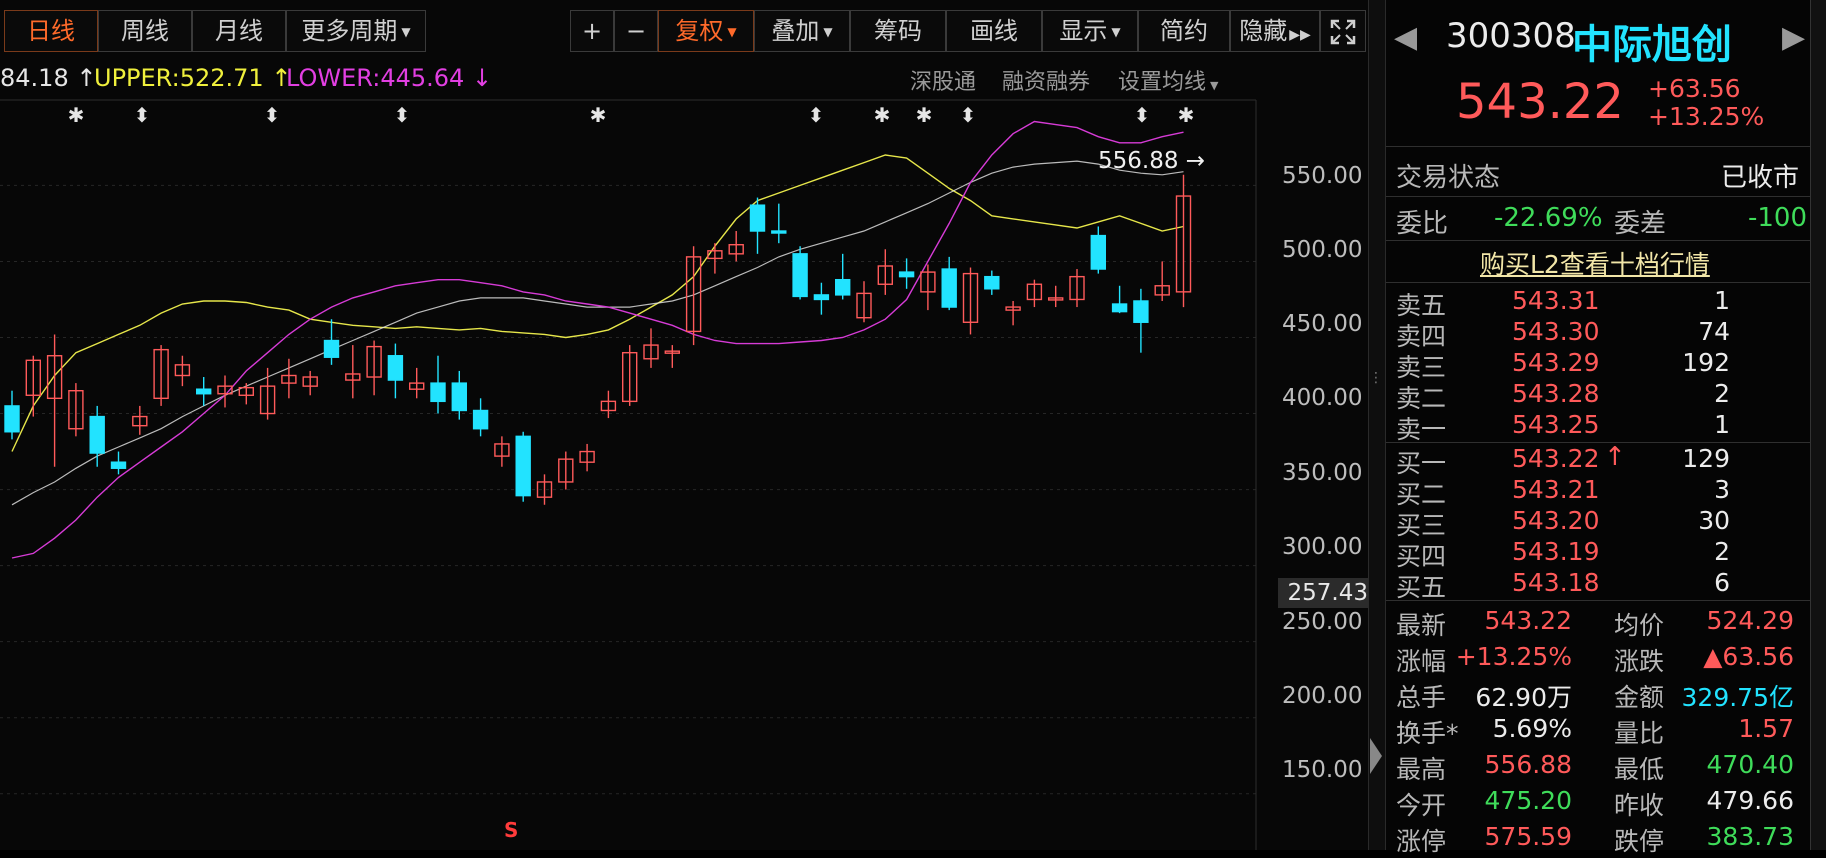  I want to click on y-tick-label: 350.00, so click(1322, 473).